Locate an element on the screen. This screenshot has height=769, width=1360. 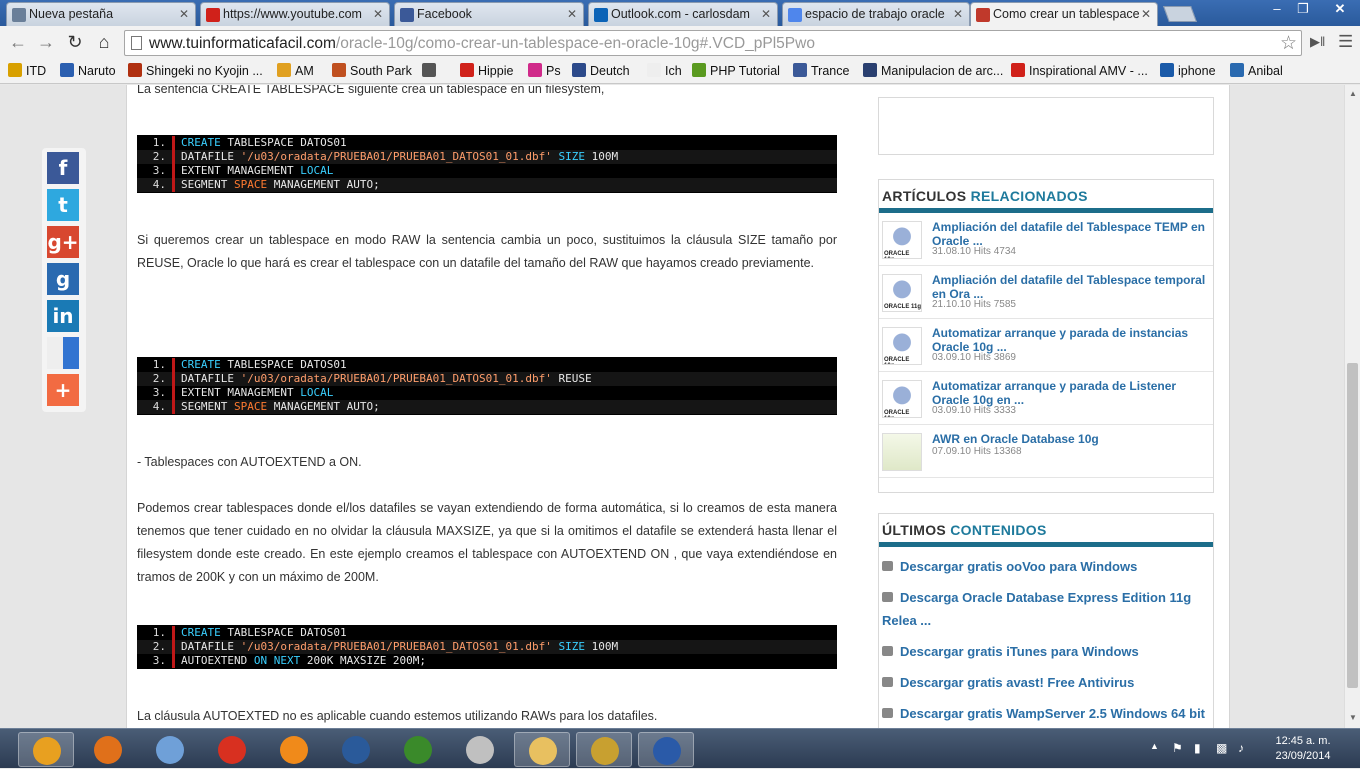
new-tab-button is located at coordinates (1180, 14).